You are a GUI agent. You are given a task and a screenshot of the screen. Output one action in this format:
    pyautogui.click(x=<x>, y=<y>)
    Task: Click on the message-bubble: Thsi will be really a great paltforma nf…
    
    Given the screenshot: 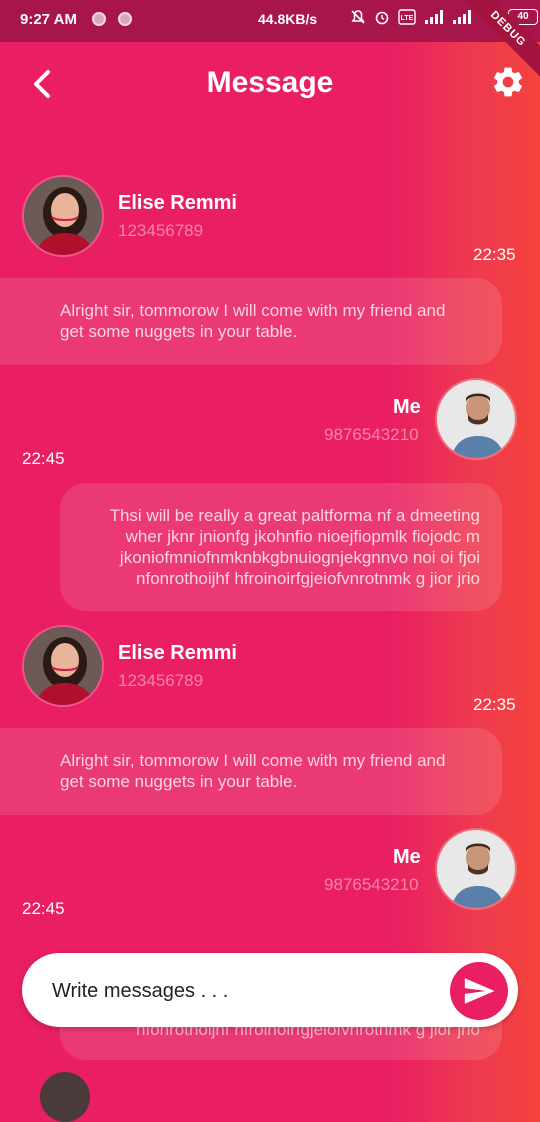 What is the action you would take?
    pyautogui.click(x=281, y=547)
    